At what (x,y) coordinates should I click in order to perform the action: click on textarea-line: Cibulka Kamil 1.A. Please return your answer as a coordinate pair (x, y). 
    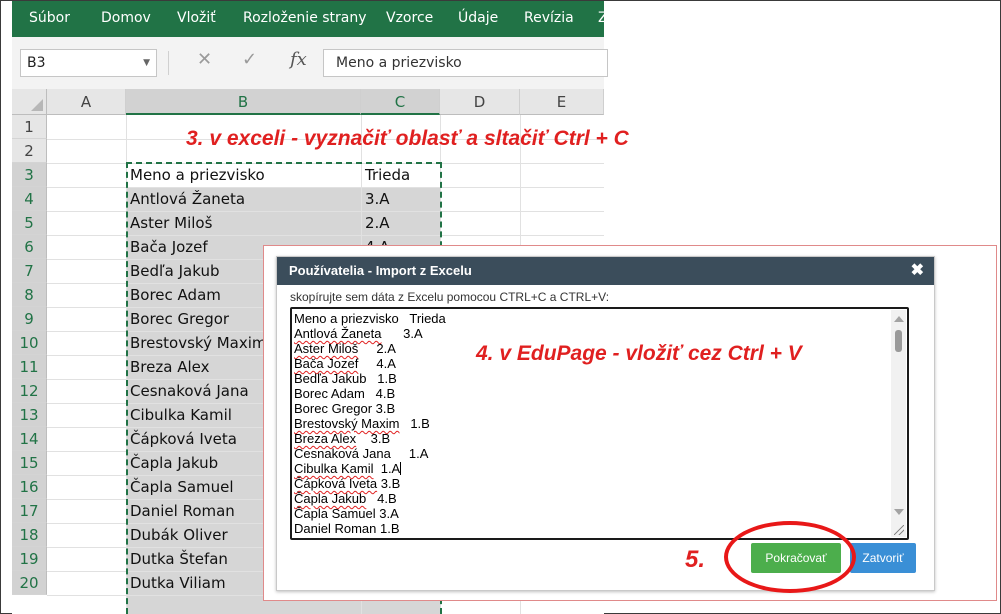
    Looking at the image, I should click on (348, 468).